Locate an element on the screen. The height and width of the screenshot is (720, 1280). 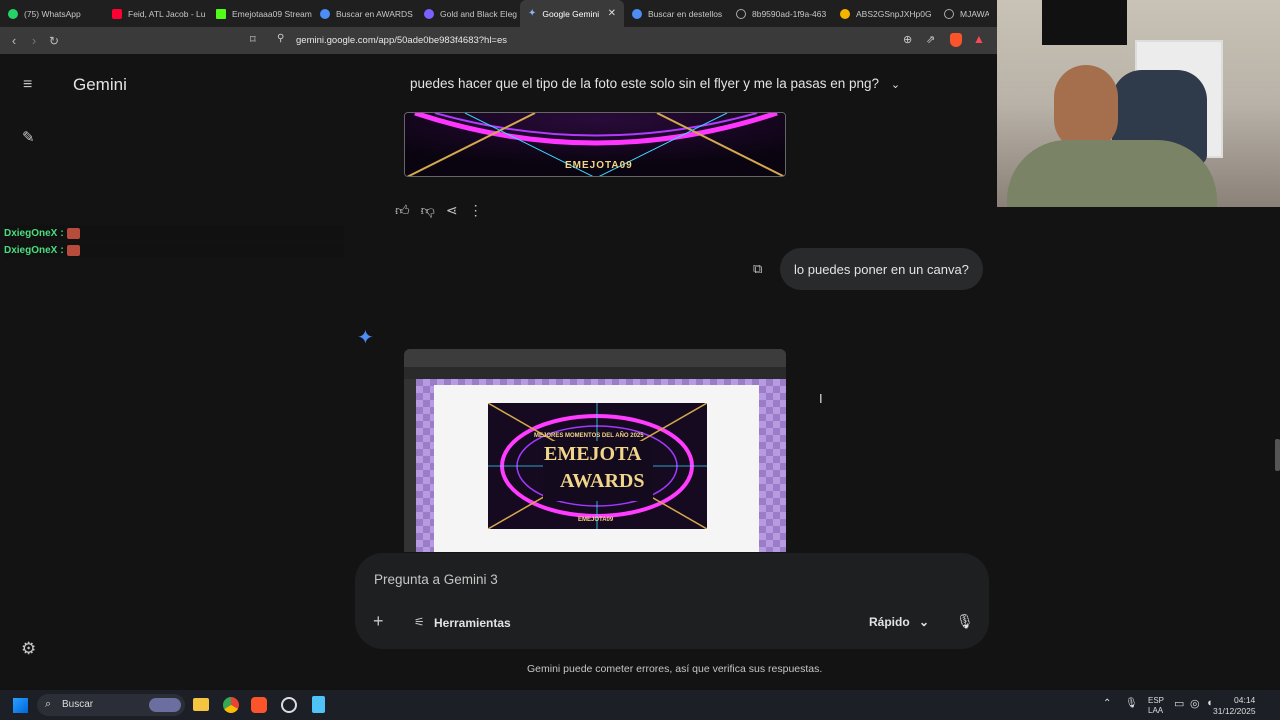
browser-tab-search-awards: Buscar en AWARDS is located at coordinates (364, 13).